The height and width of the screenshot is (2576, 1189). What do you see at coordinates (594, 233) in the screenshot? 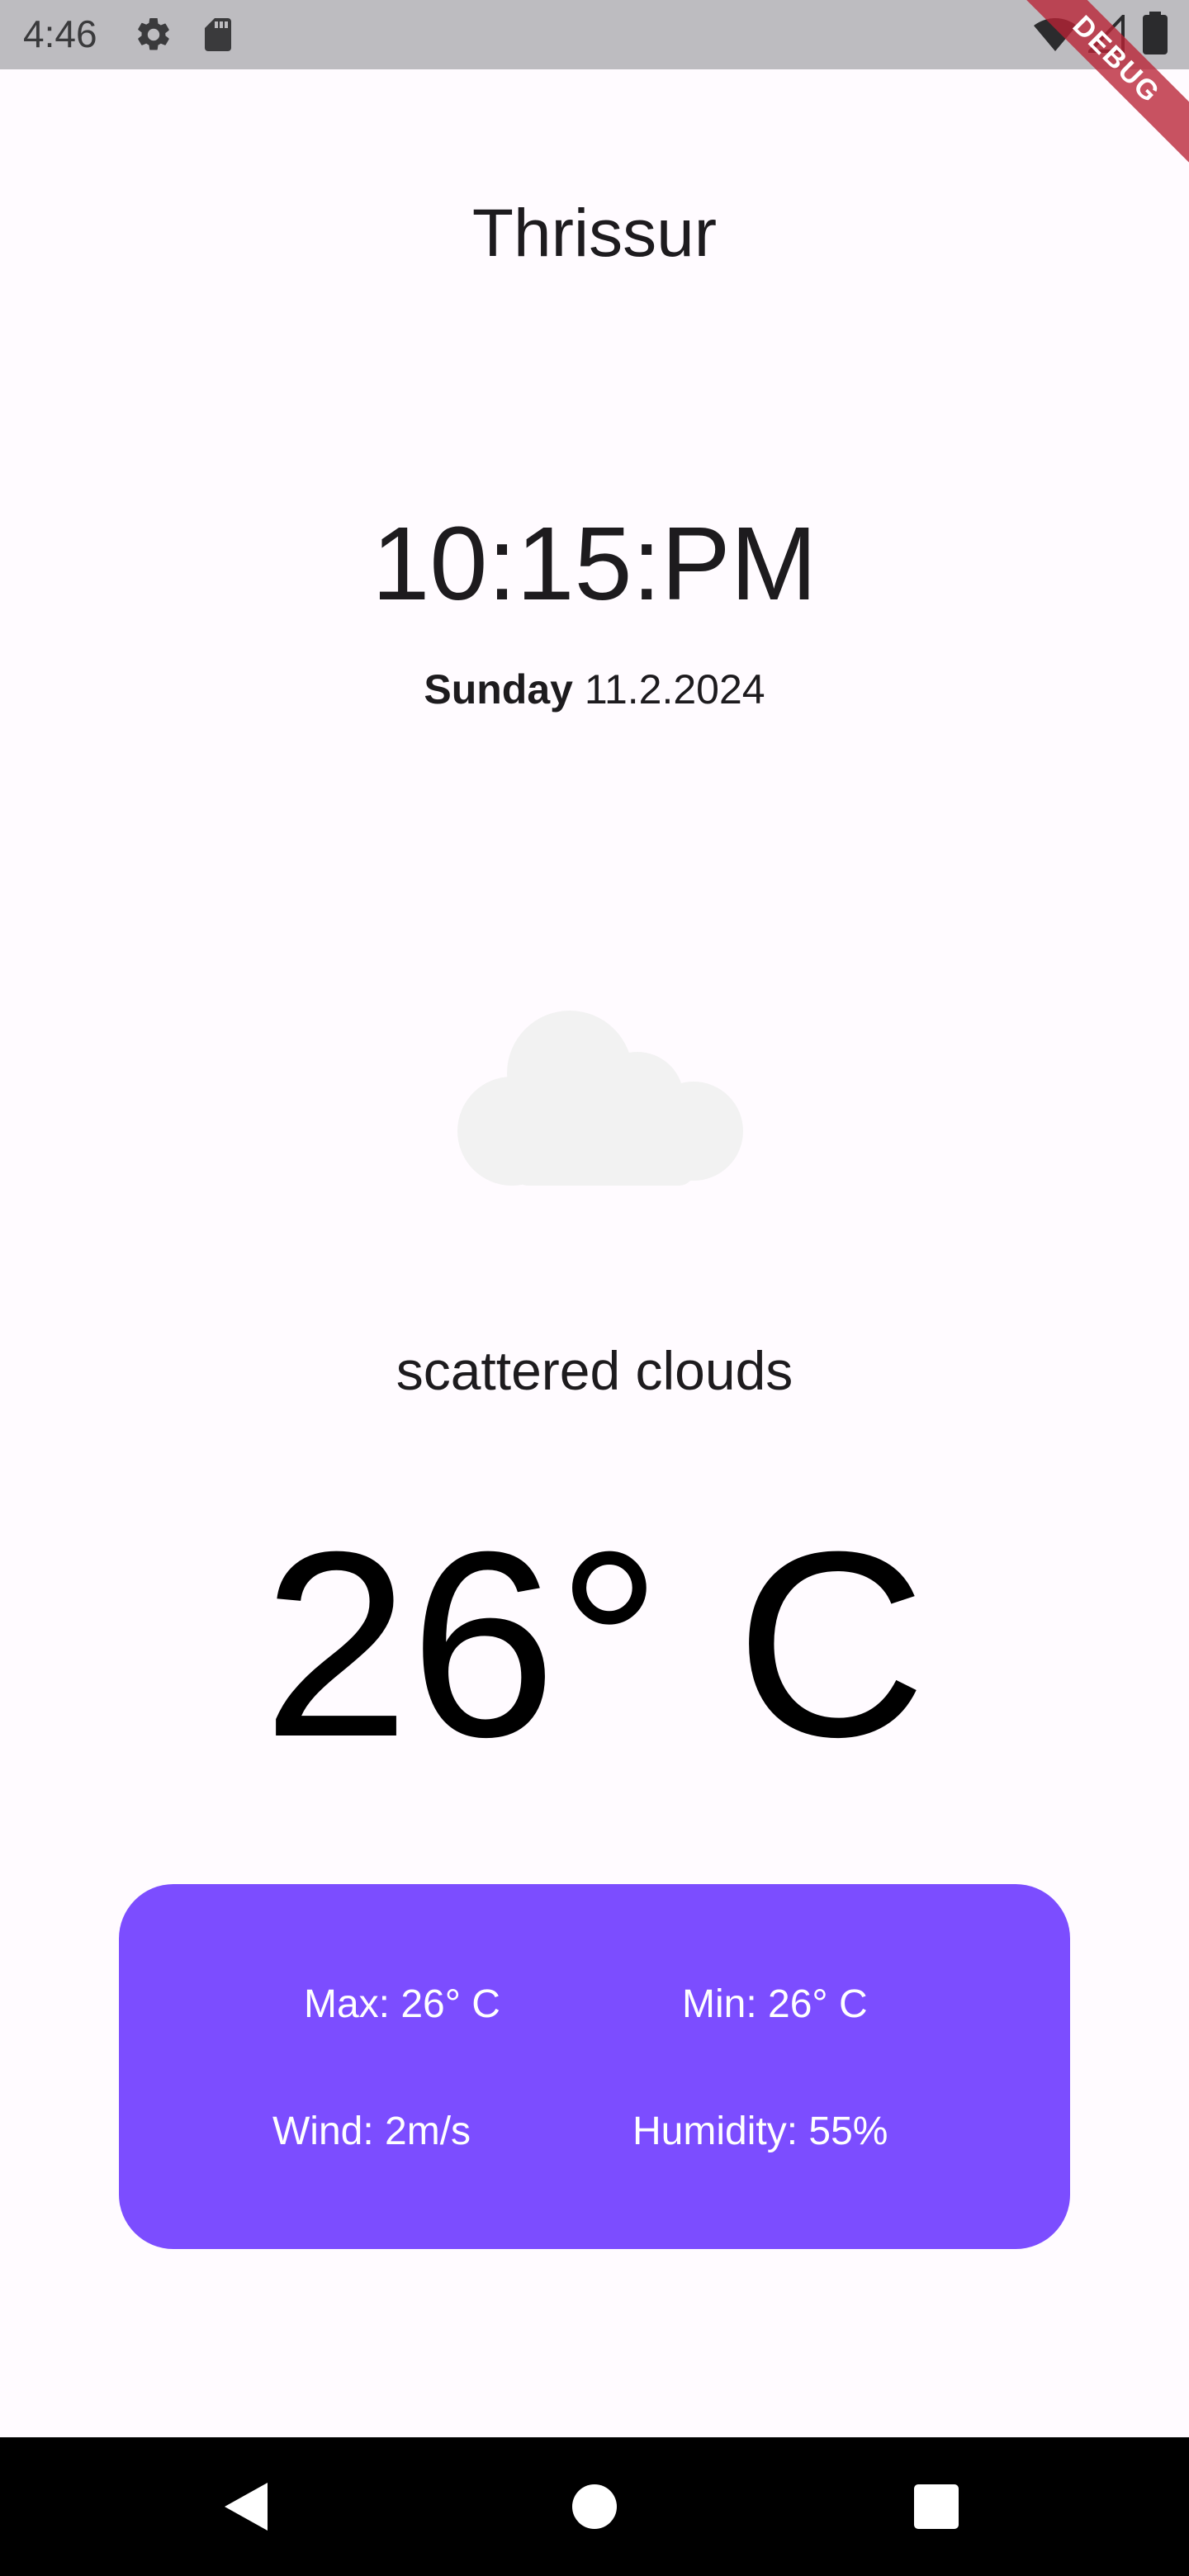
I see `city-name: Thrissur` at bounding box center [594, 233].